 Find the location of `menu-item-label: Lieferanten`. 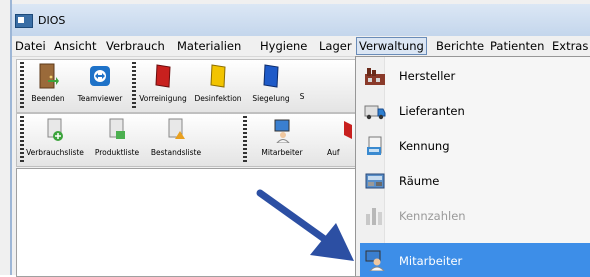

menu-item-label: Lieferanten is located at coordinates (432, 111).